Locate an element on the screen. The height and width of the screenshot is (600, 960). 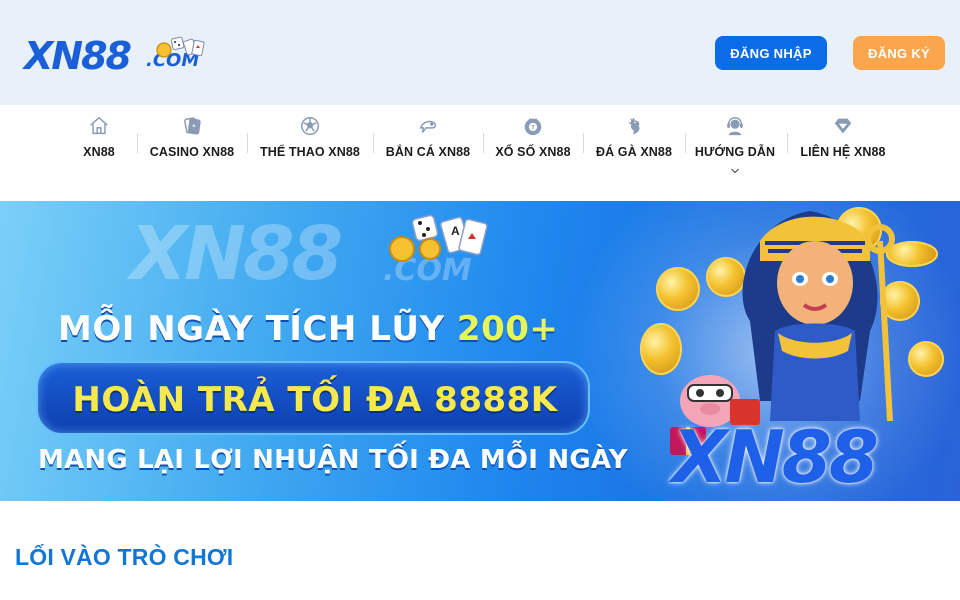
dice-cards-icon is located at coordinates (180, 47).